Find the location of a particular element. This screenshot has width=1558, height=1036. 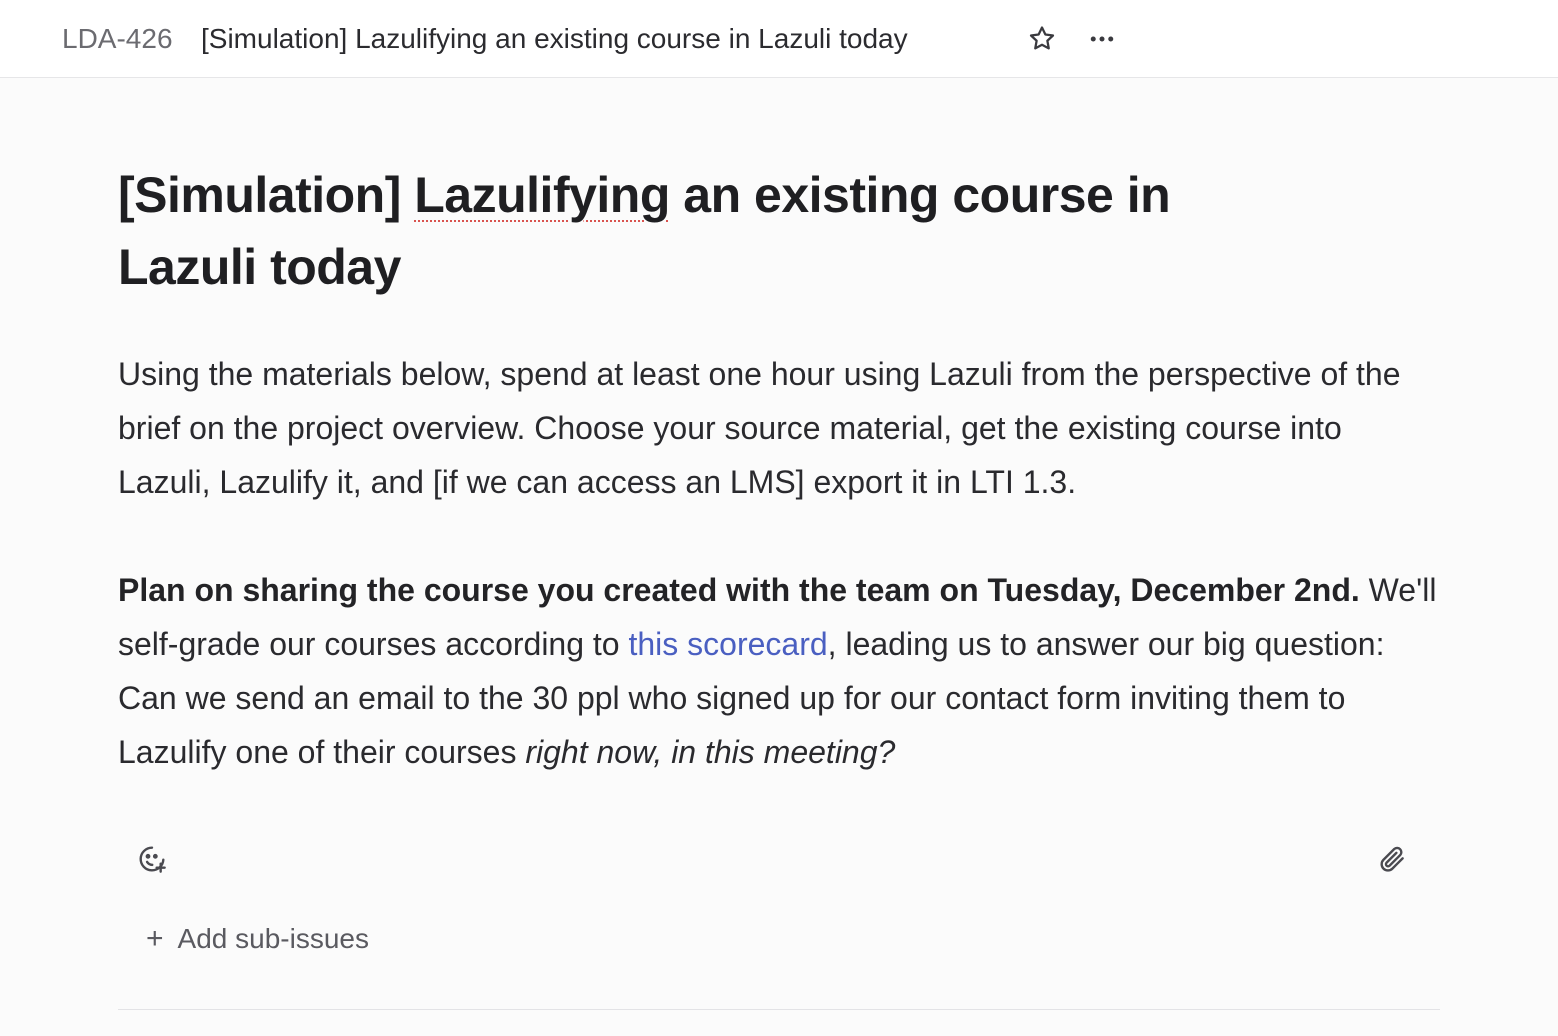

more-icon is located at coordinates (1102, 39).